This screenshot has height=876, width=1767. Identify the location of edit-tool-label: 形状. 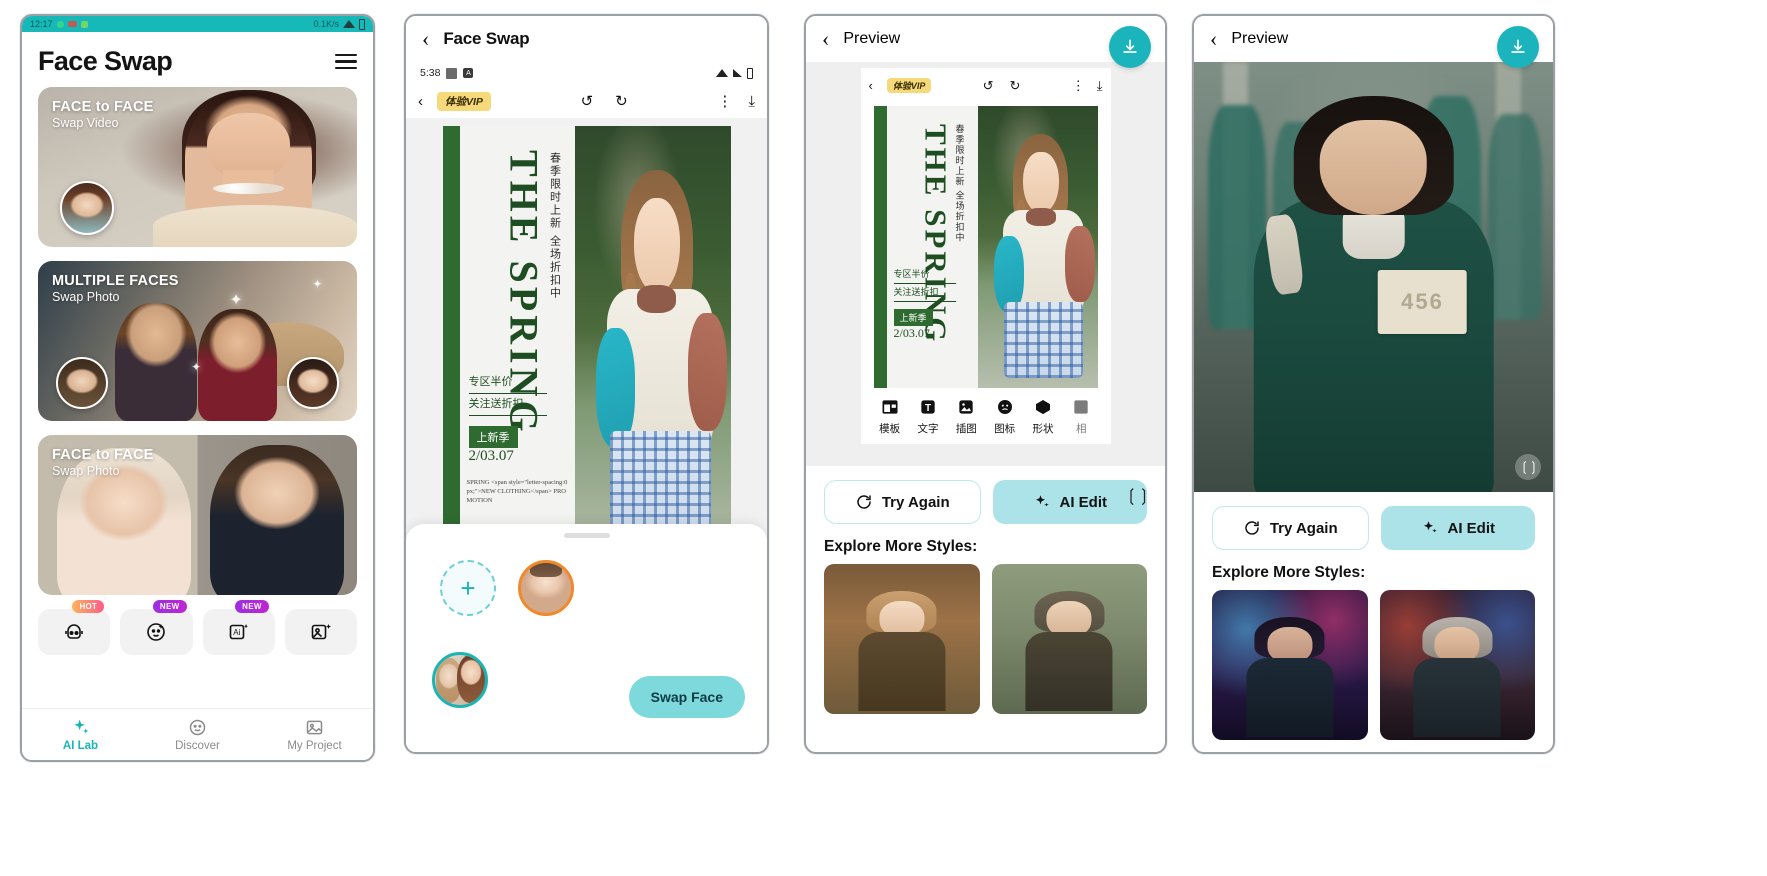
(1043, 428).